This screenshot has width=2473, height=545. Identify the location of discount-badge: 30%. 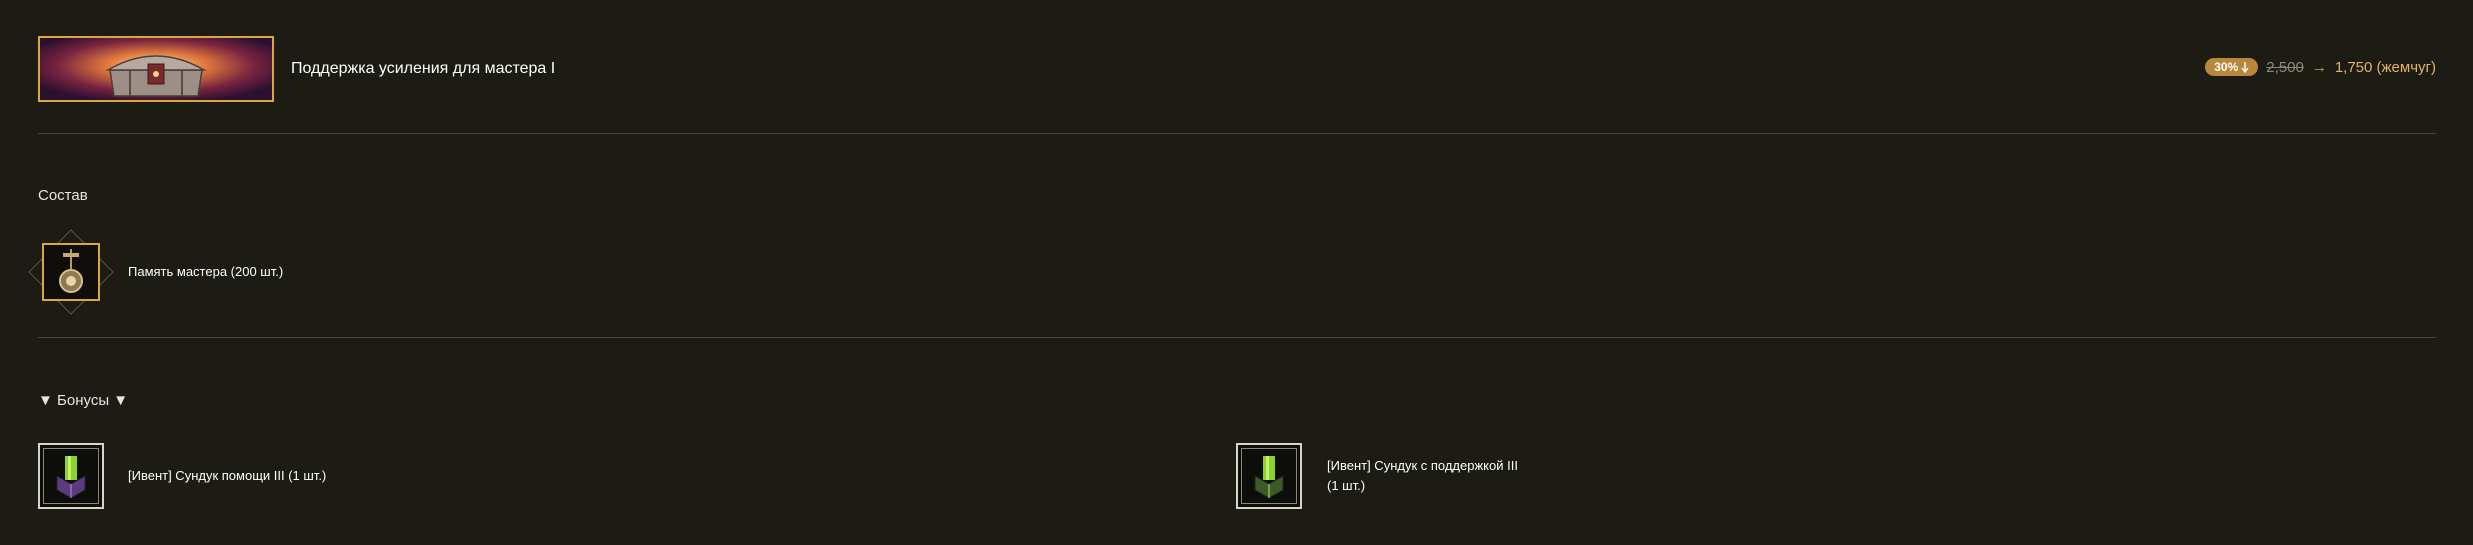
(2232, 67).